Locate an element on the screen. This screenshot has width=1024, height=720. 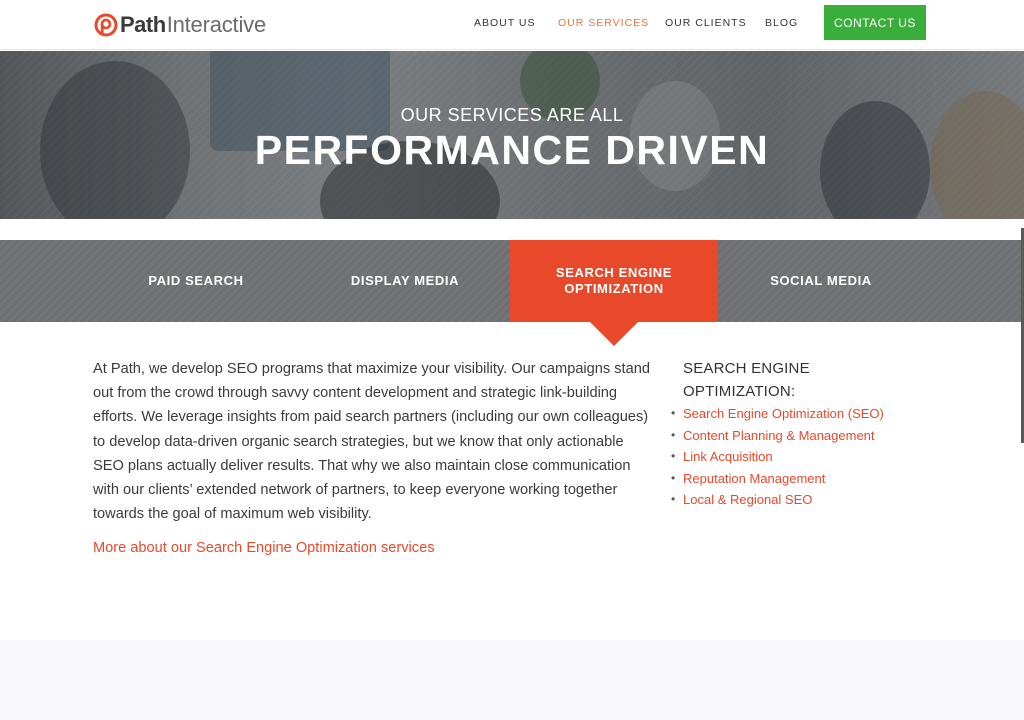
sidebar-heading: SEARCH ENGINE OPTIMIZATION: is located at coordinates (746, 380).